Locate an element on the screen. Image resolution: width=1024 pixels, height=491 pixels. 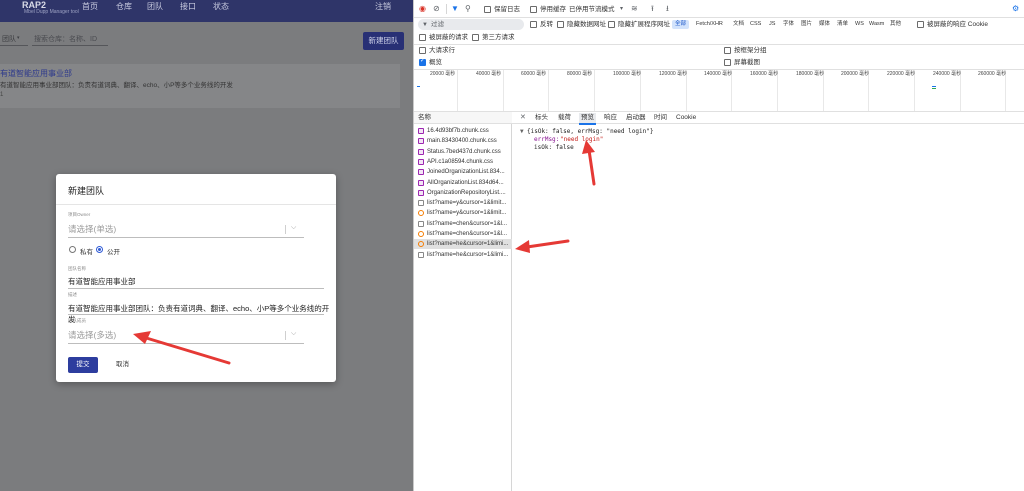
wifi-icon: ≋ is located at coordinates (634, 9).